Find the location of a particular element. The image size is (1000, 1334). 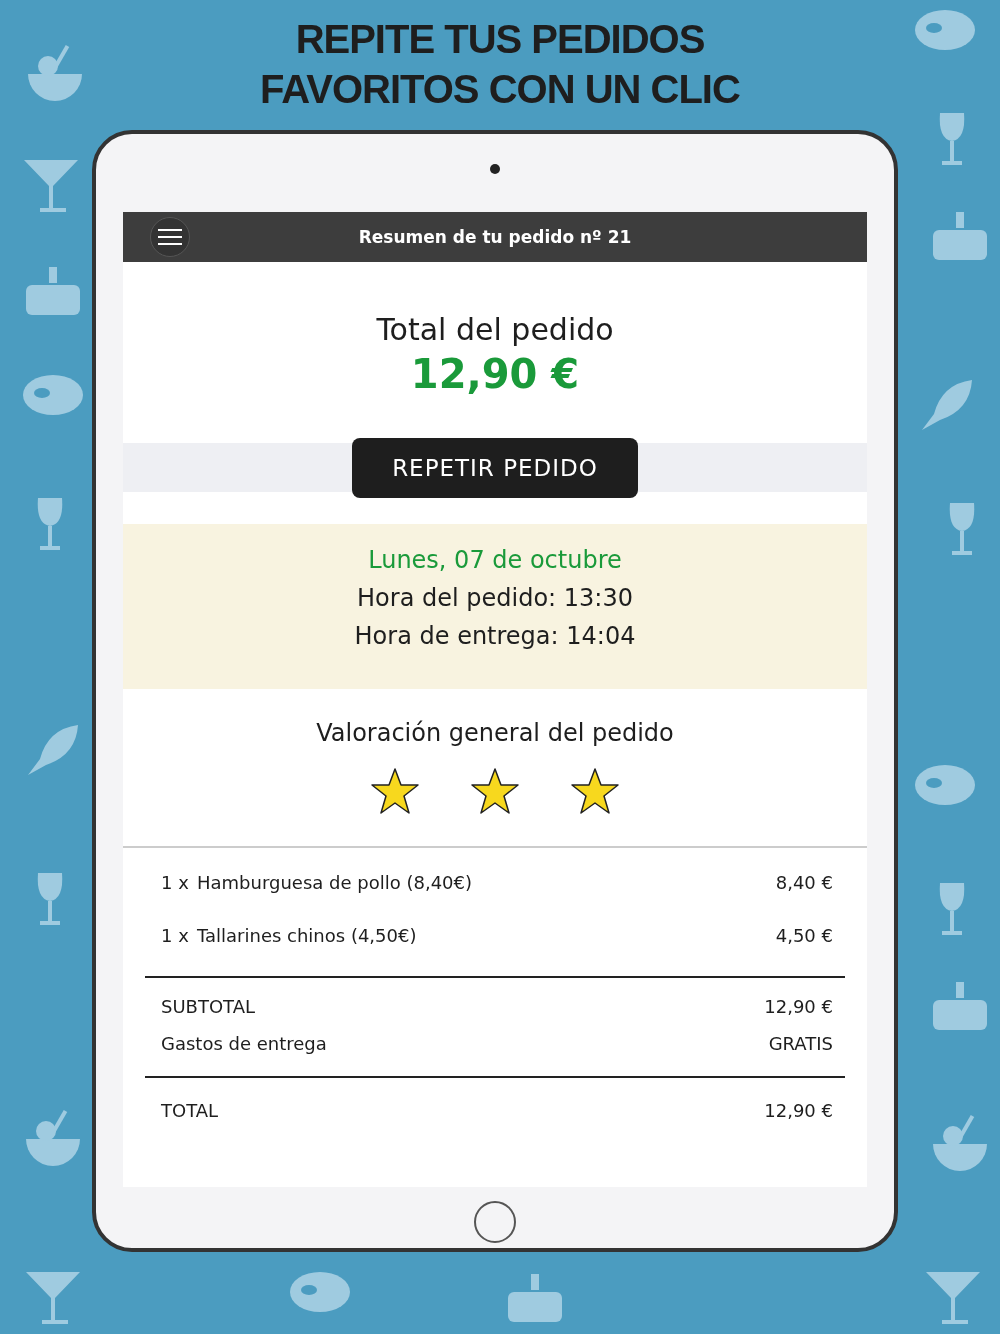

summary-label: Gastos de entrega is located at coordinates (244, 1043).